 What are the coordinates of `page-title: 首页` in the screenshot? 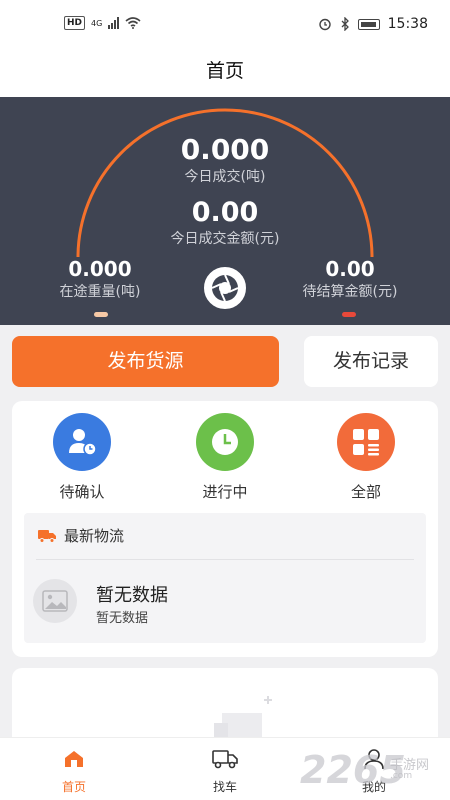 It's located at (224, 71).